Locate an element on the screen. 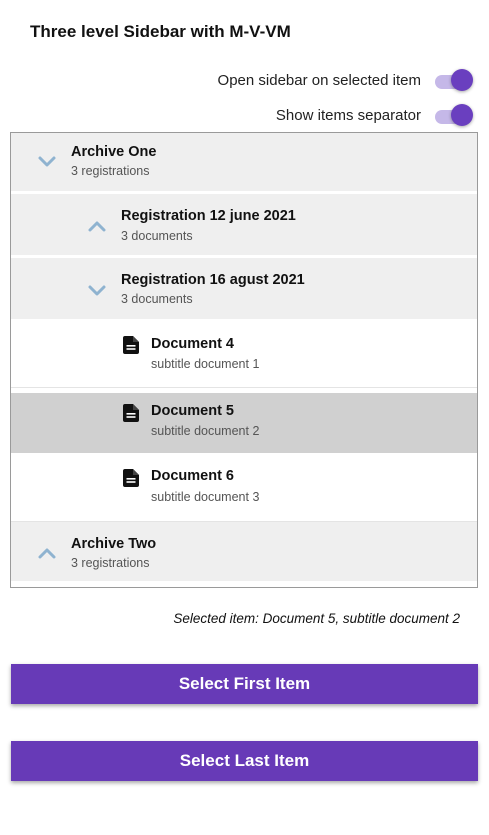  archive-one-item: Archive One 3 registrations is located at coordinates (244, 163).